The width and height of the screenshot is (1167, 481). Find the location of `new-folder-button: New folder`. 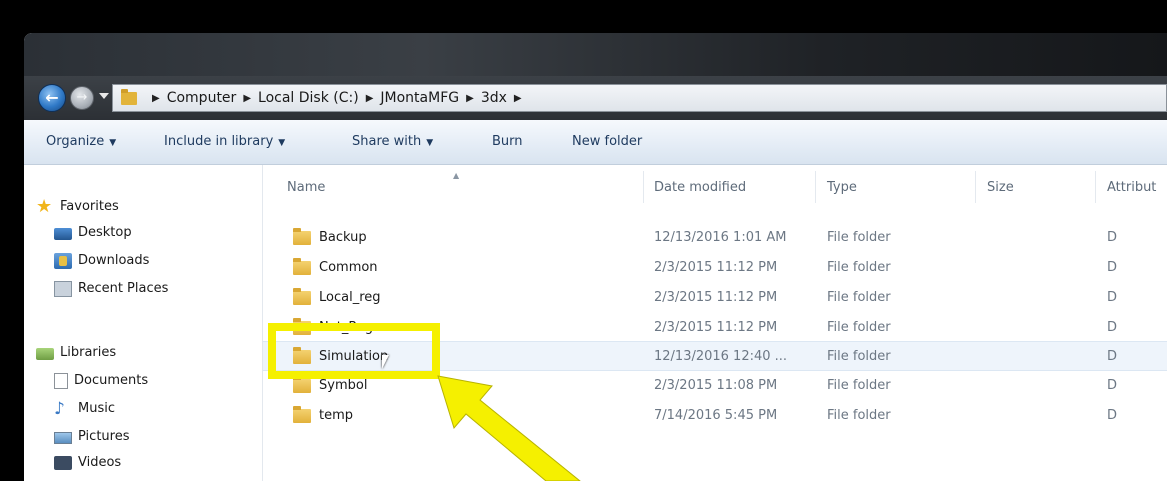

new-folder-button: New folder is located at coordinates (607, 142).